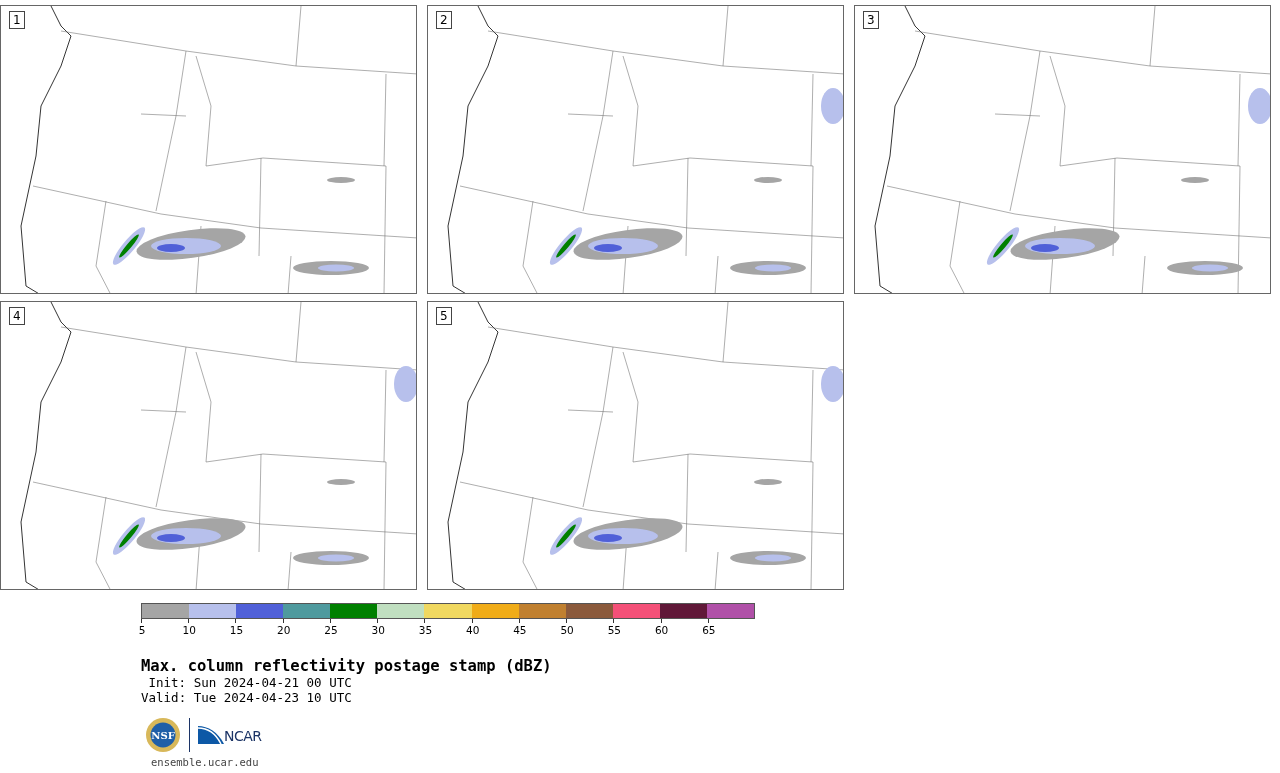  What do you see at coordinates (189, 630) in the screenshot?
I see `scale-tick-label: 10` at bounding box center [189, 630].